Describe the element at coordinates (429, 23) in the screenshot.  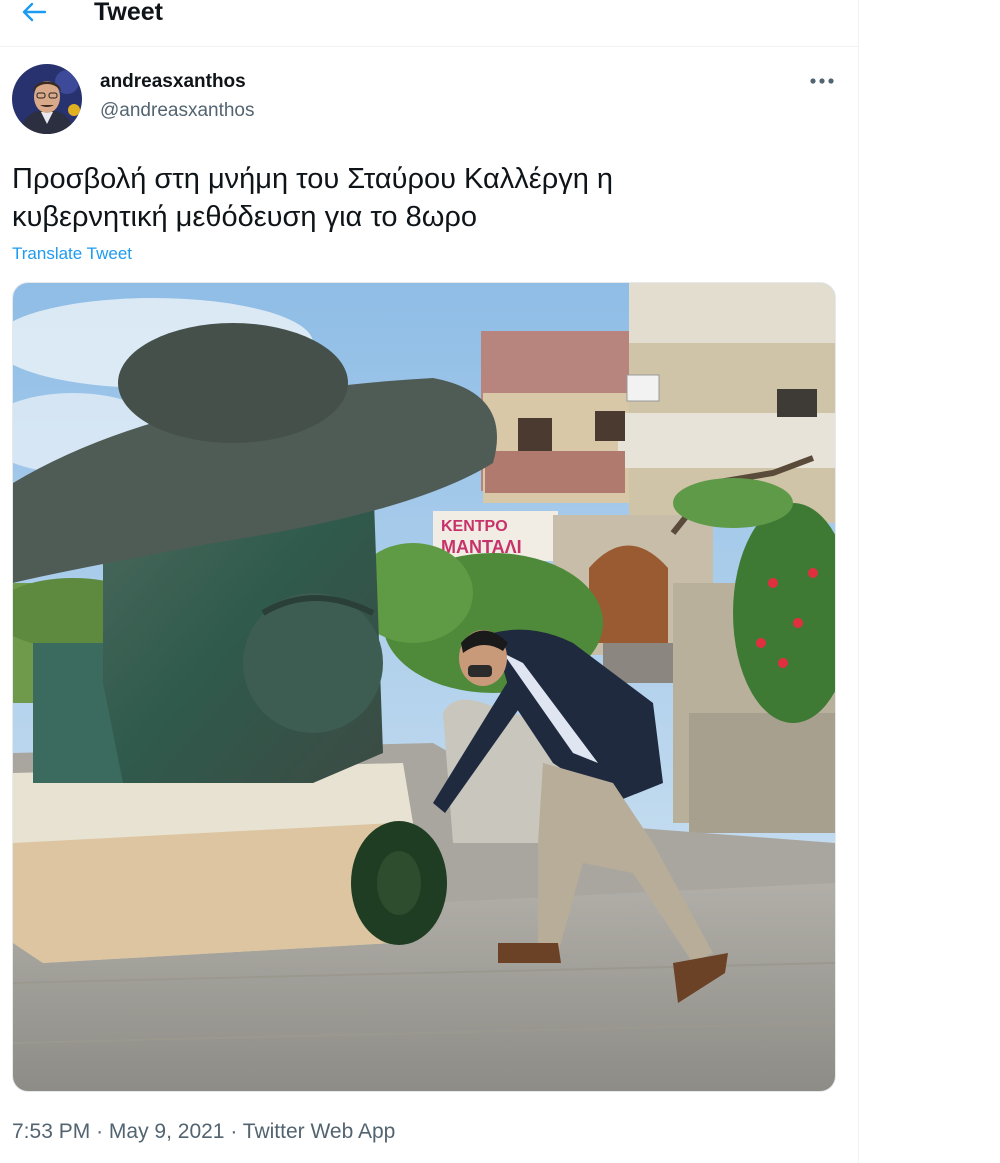
I see `top-bar: Tweet` at that location.